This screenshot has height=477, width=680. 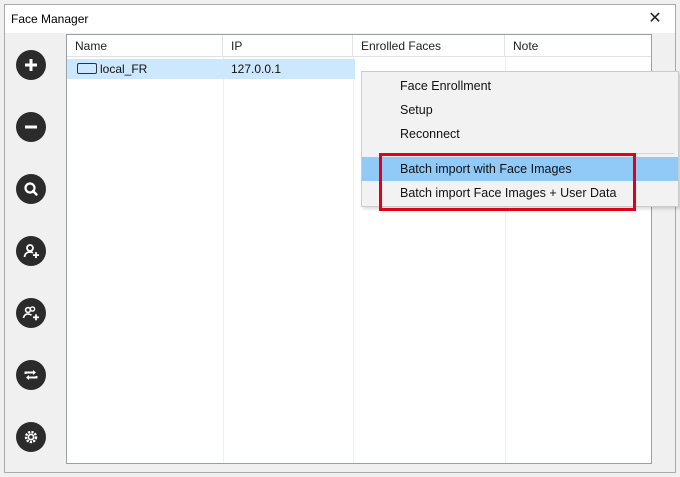 What do you see at coordinates (520, 193) in the screenshot?
I see `menu-item-batch-import-user-data: Batch import Face Images + User Data` at bounding box center [520, 193].